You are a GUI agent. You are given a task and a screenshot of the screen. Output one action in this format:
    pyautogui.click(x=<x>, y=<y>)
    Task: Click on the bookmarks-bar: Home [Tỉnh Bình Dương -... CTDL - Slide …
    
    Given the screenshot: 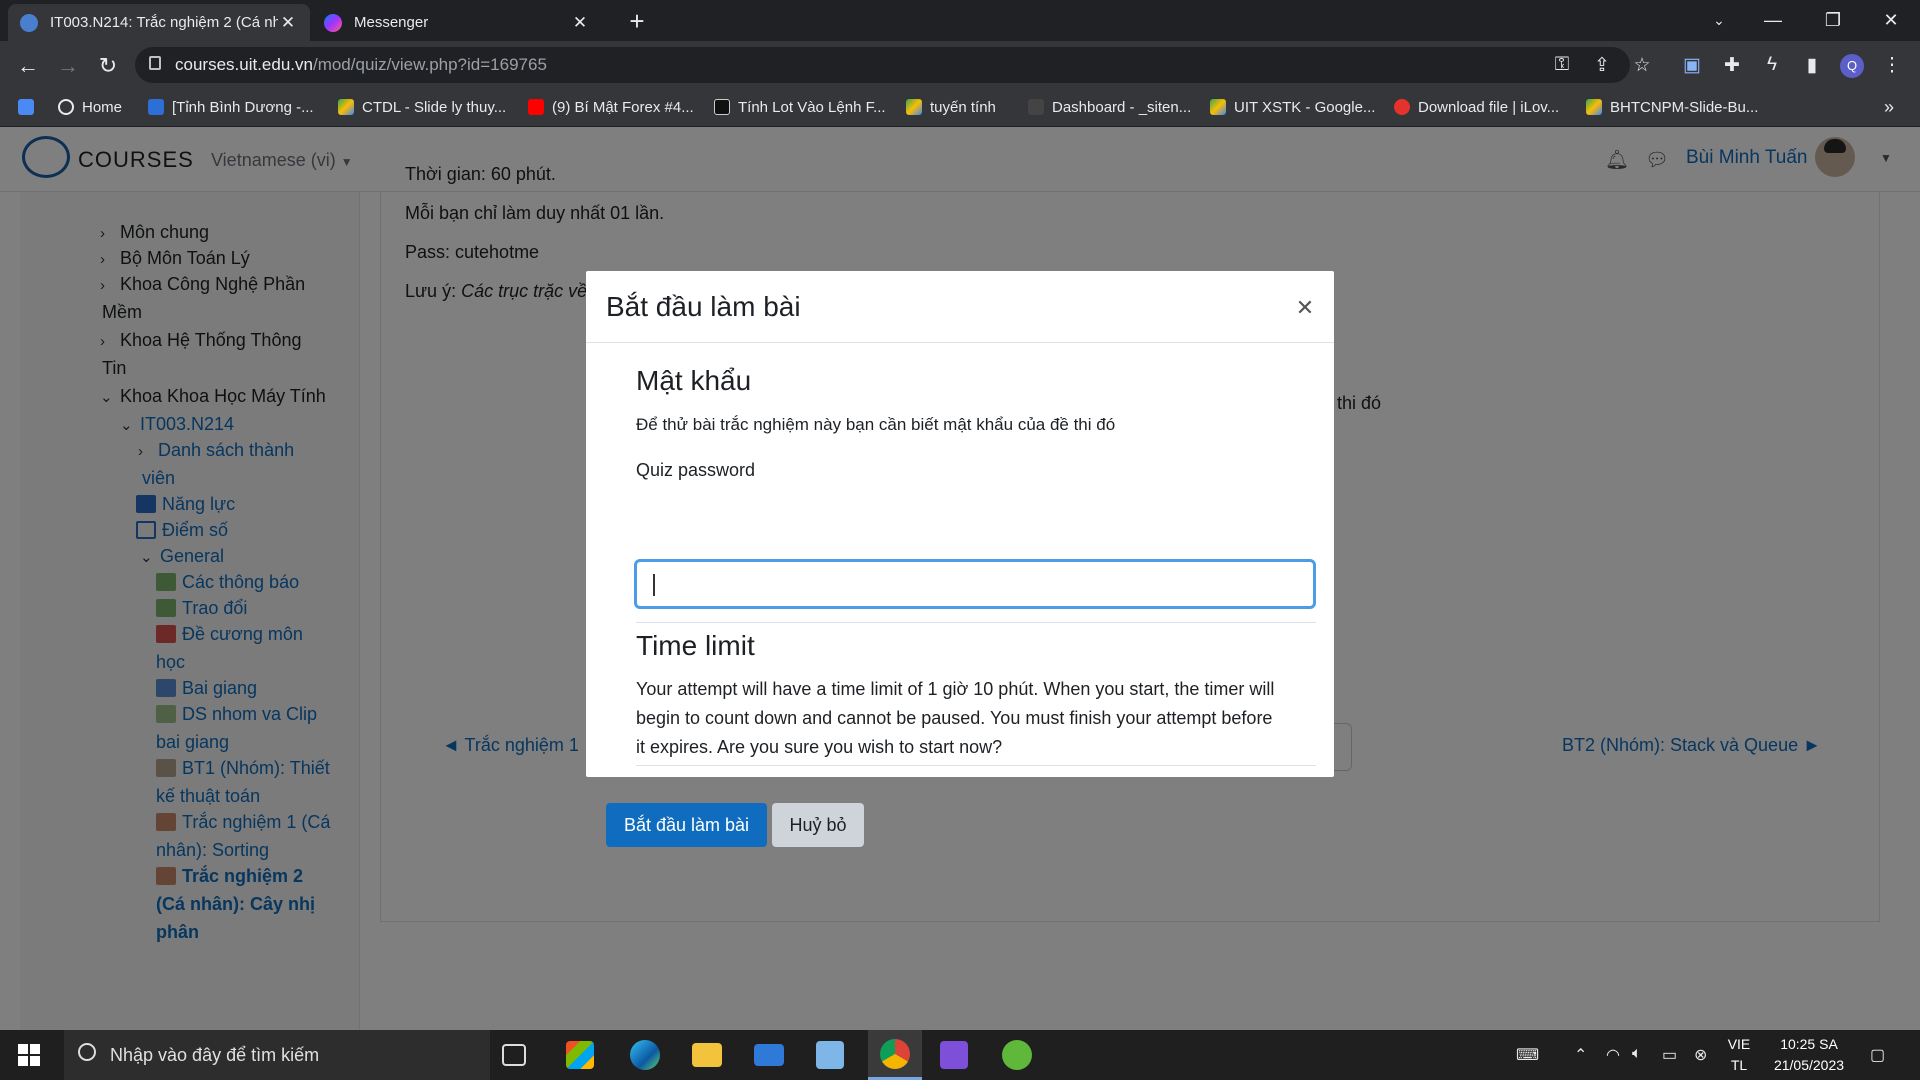 What is the action you would take?
    pyautogui.click(x=960, y=108)
    